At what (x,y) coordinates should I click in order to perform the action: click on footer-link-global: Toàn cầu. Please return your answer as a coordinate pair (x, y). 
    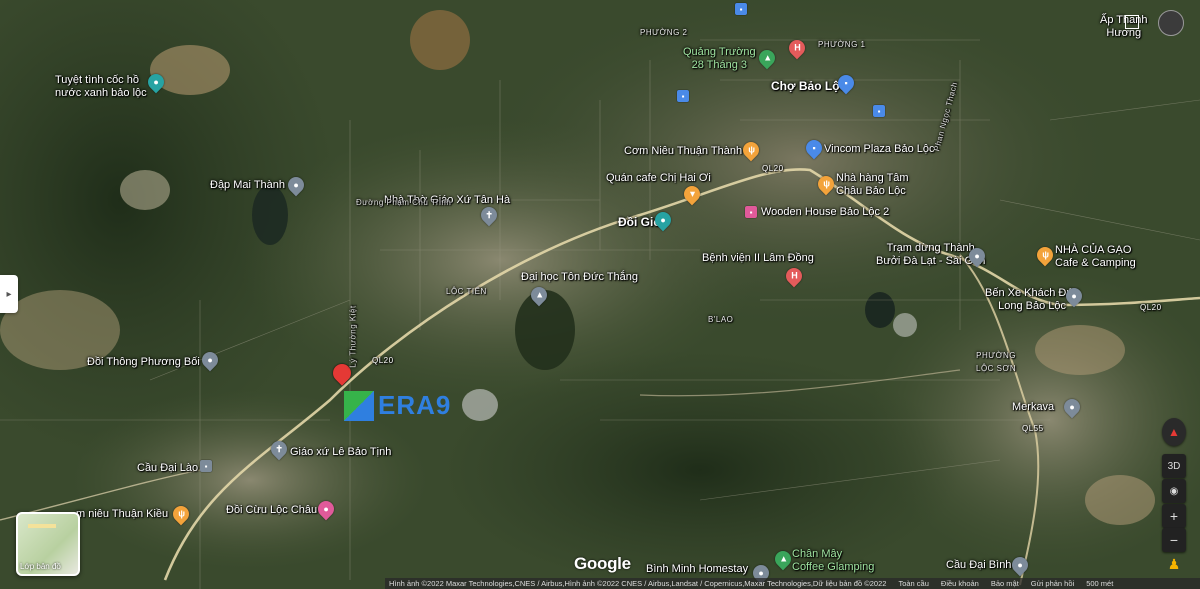
    Looking at the image, I should click on (913, 583).